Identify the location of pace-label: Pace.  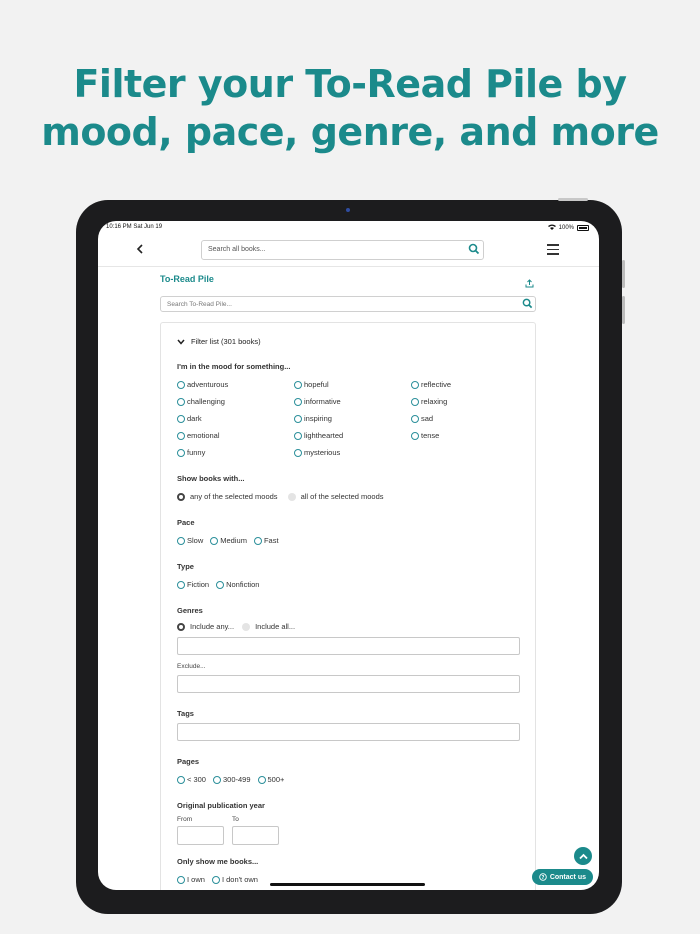
(186, 522).